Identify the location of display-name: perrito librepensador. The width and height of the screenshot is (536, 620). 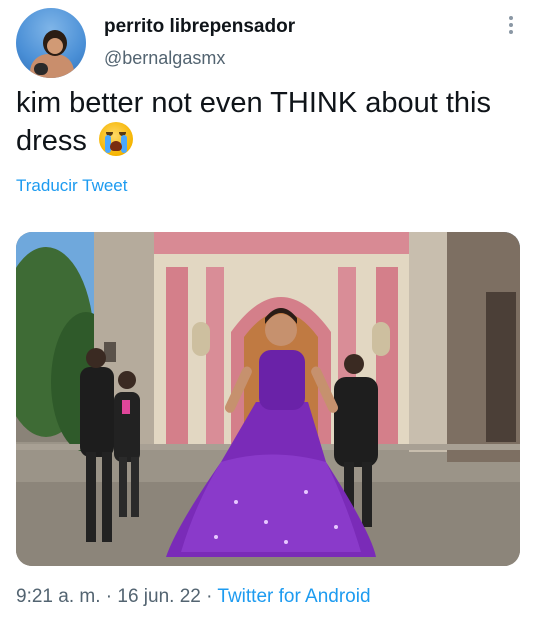
(199, 27).